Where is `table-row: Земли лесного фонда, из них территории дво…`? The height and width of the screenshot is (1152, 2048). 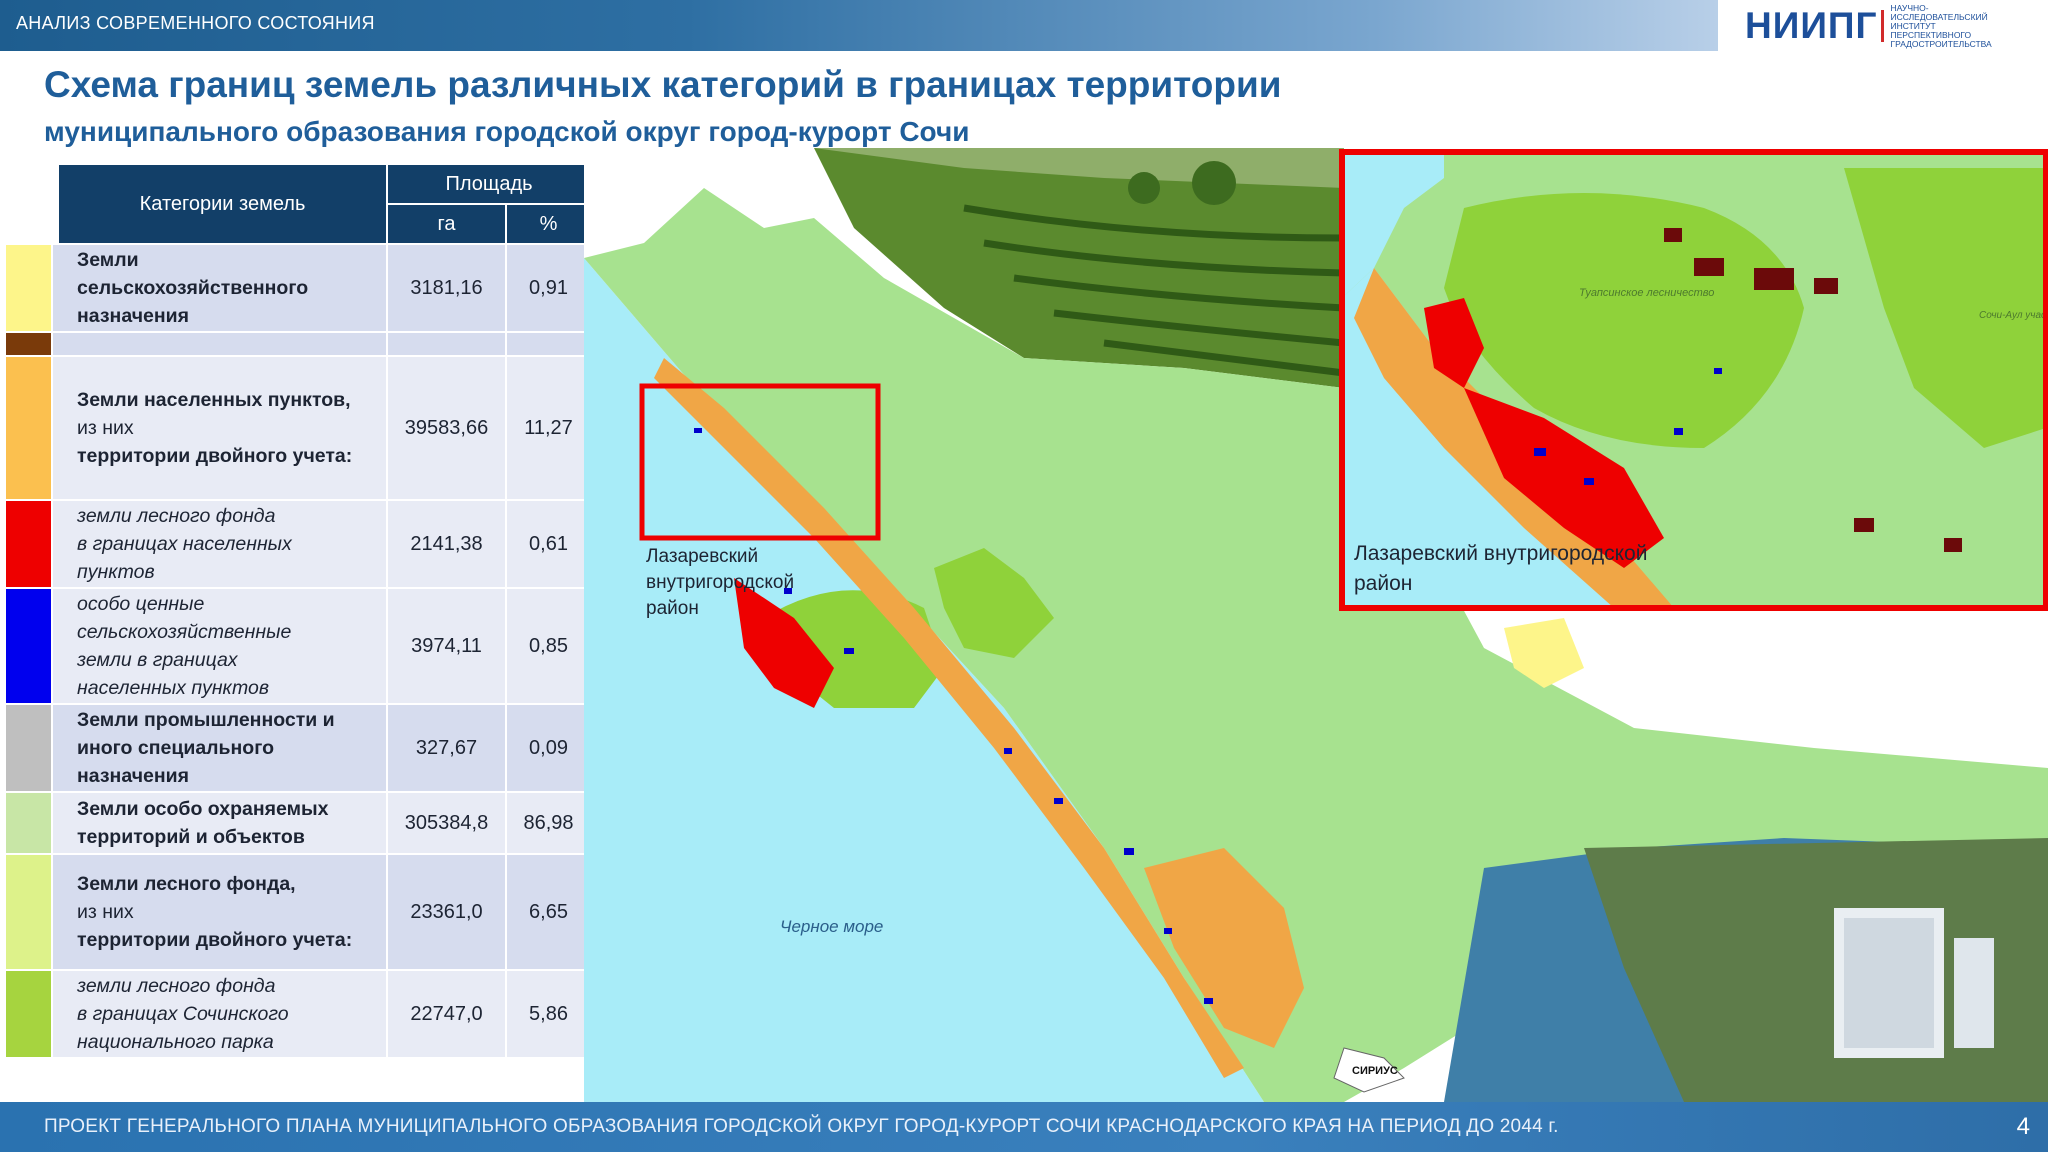 table-row: Земли лесного фонда, из них территории дво… is located at coordinates (298, 912).